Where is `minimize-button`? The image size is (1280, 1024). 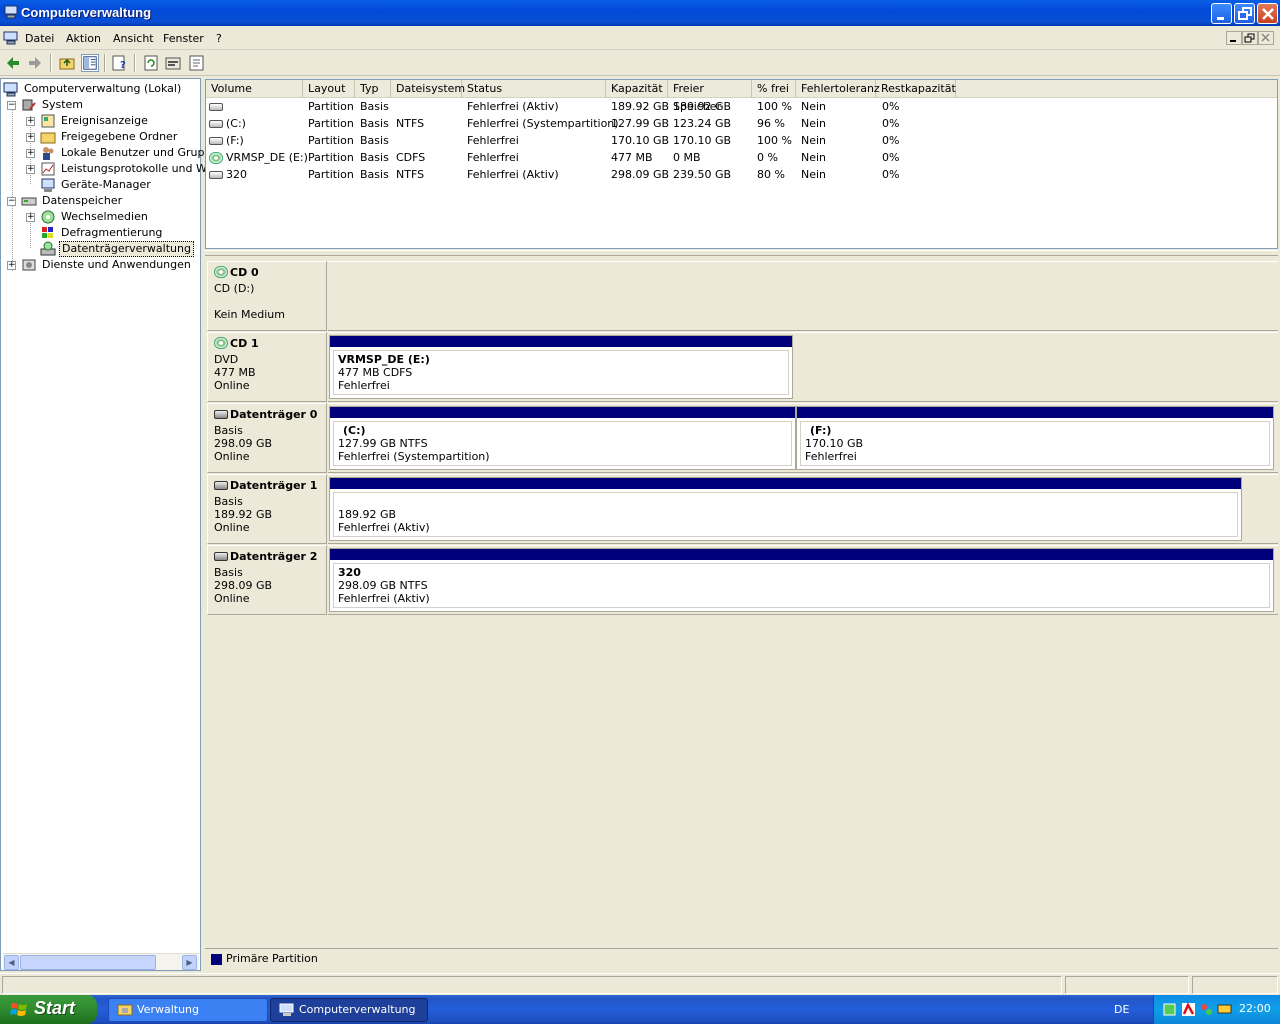
minimize-button is located at coordinates (1221, 13).